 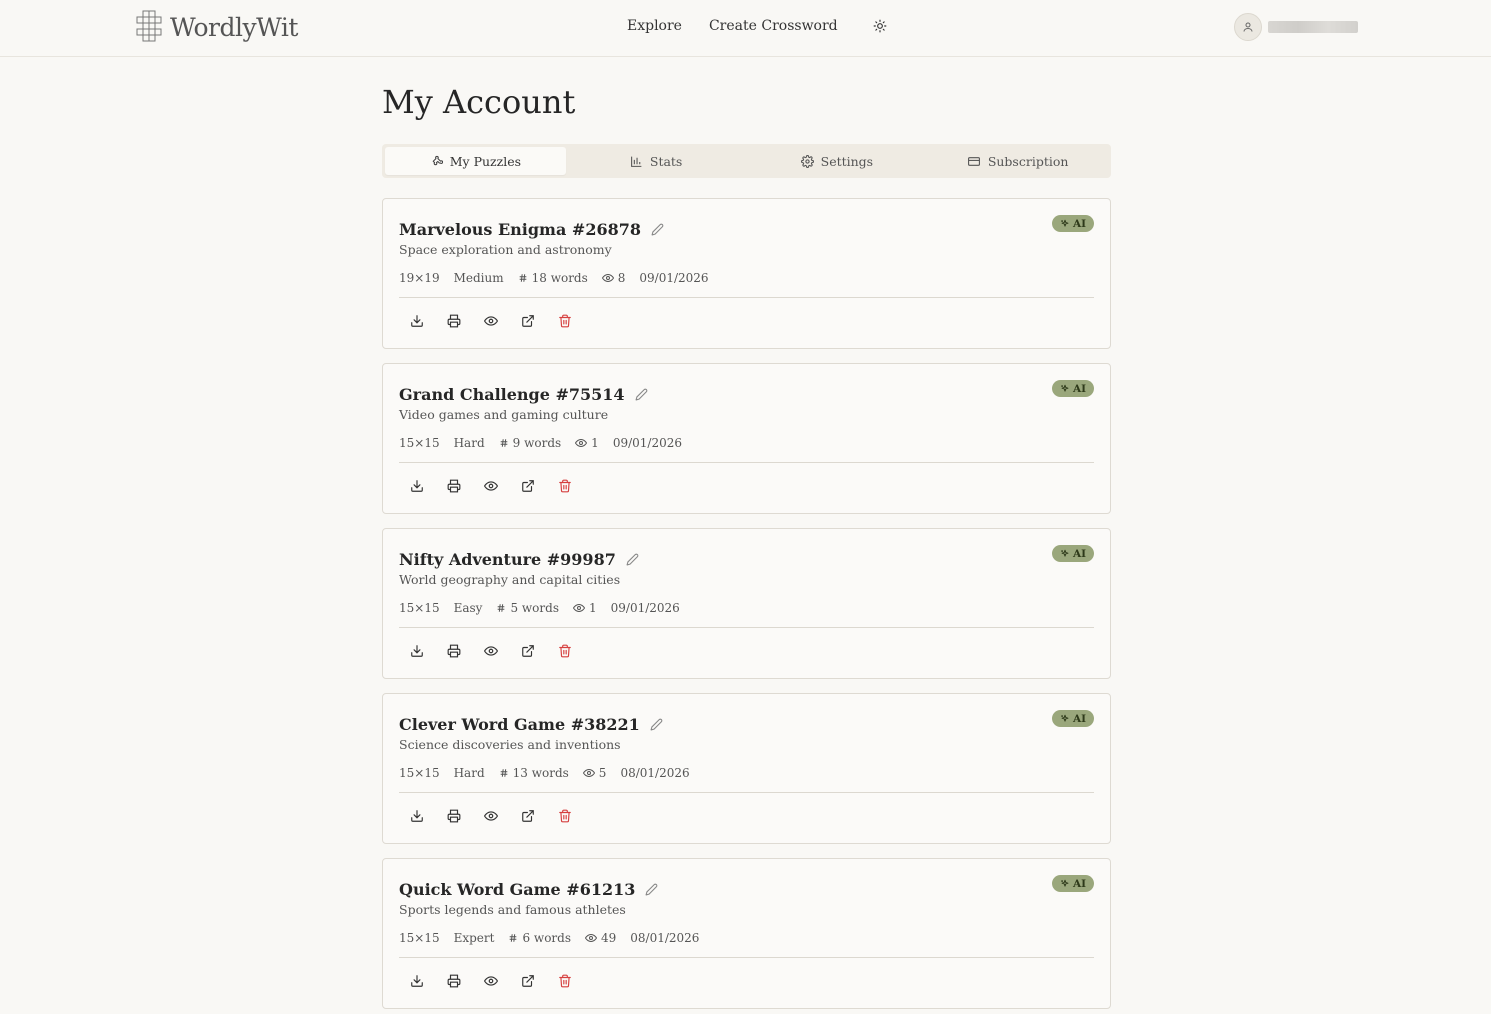 I want to click on puzzle-description: Video games and gaming culture, so click(x=504, y=414).